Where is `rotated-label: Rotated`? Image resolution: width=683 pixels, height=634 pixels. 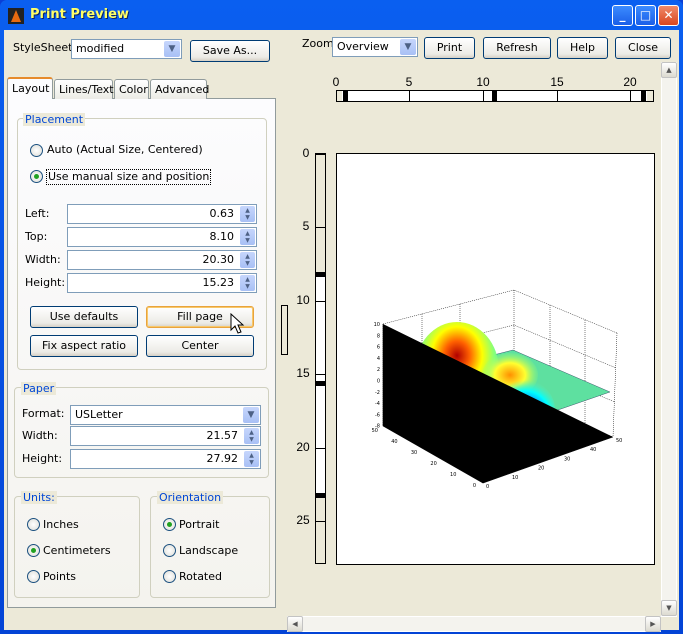
rotated-label: Rotated is located at coordinates (200, 577).